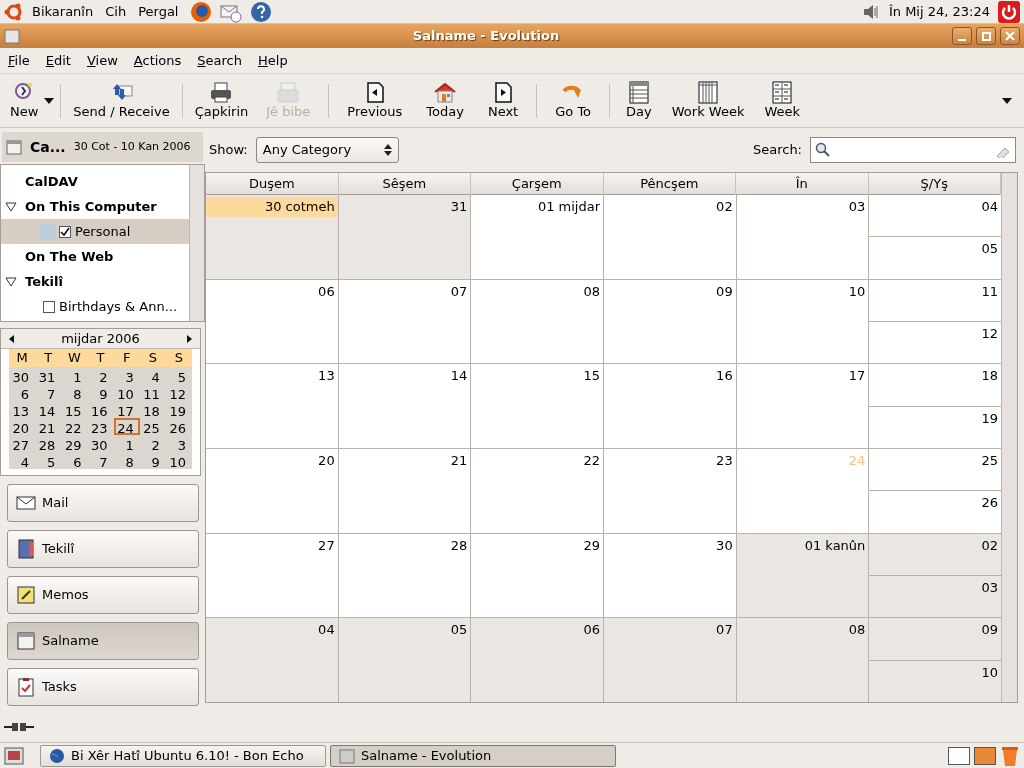 This screenshot has width=1024, height=768. Describe the element at coordinates (51, 181) in the screenshot. I see `source-group: CalDAV` at that location.